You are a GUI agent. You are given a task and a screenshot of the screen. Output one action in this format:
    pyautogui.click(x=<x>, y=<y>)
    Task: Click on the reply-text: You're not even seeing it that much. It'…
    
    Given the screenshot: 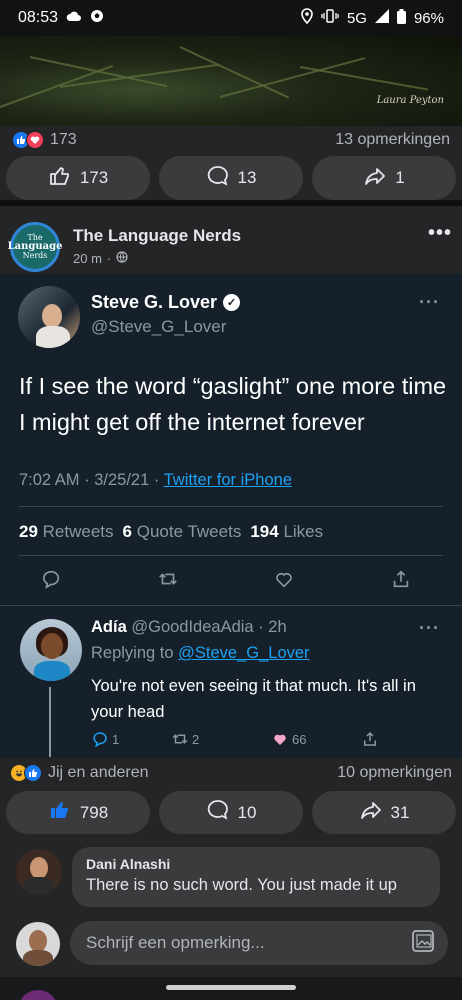 What is the action you would take?
    pyautogui.click(x=253, y=699)
    